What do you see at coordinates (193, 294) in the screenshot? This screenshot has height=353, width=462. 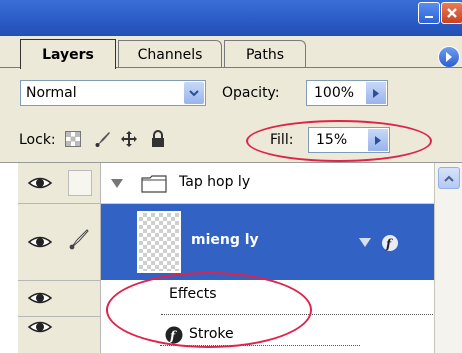 I see `effects-label: Effects` at bounding box center [193, 294].